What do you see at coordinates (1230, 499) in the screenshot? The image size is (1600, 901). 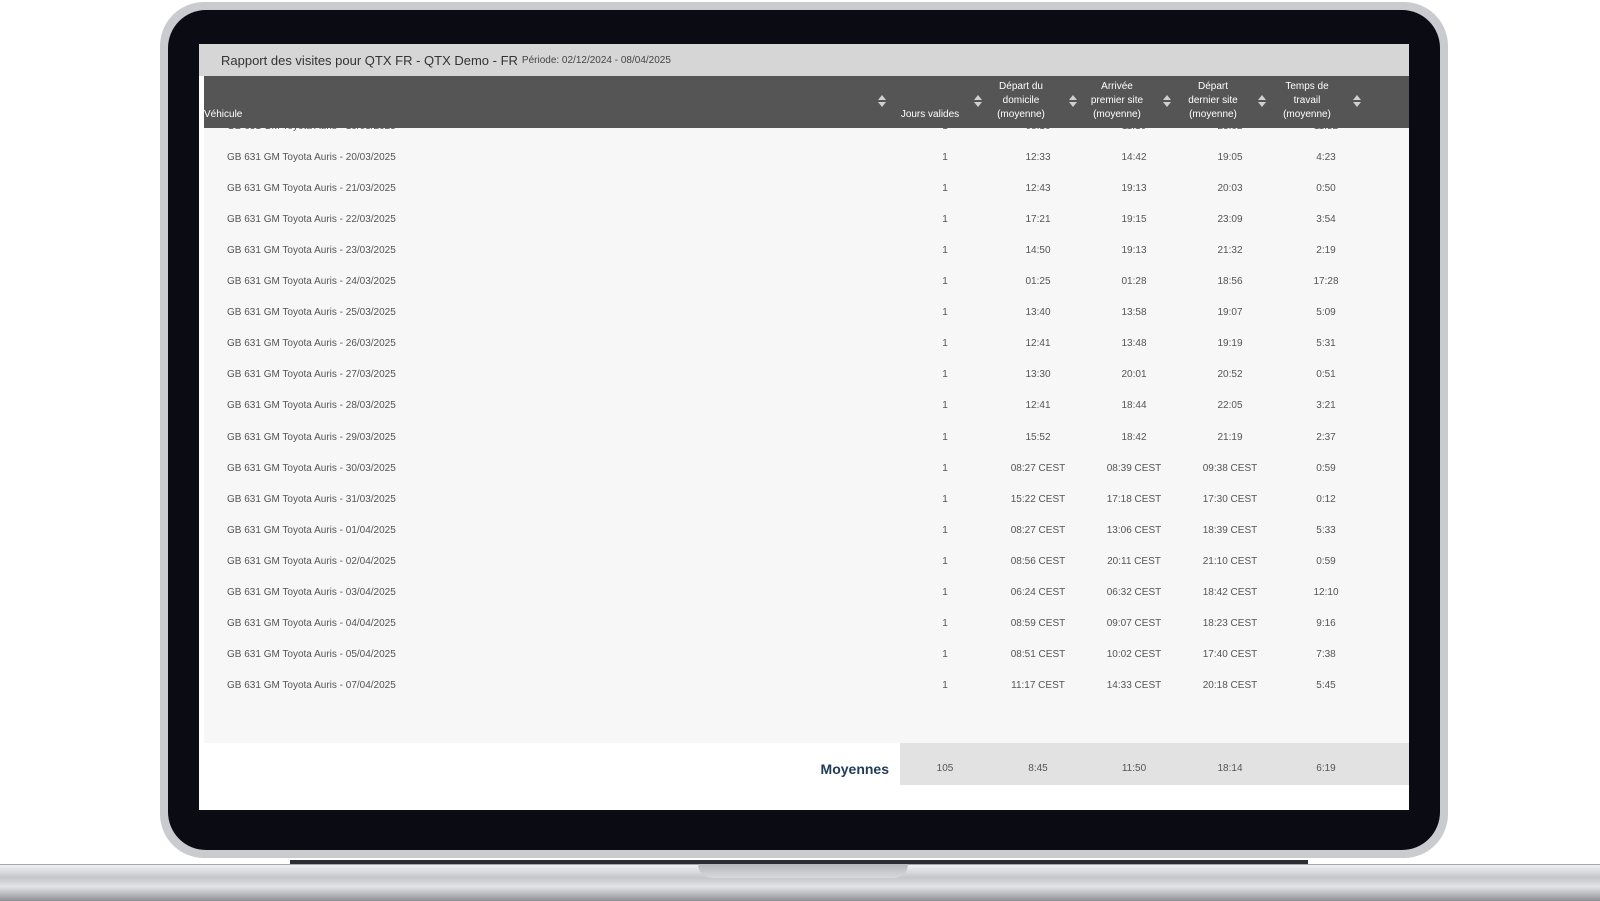 I see `row-departure-last: 17:30 CEST` at bounding box center [1230, 499].